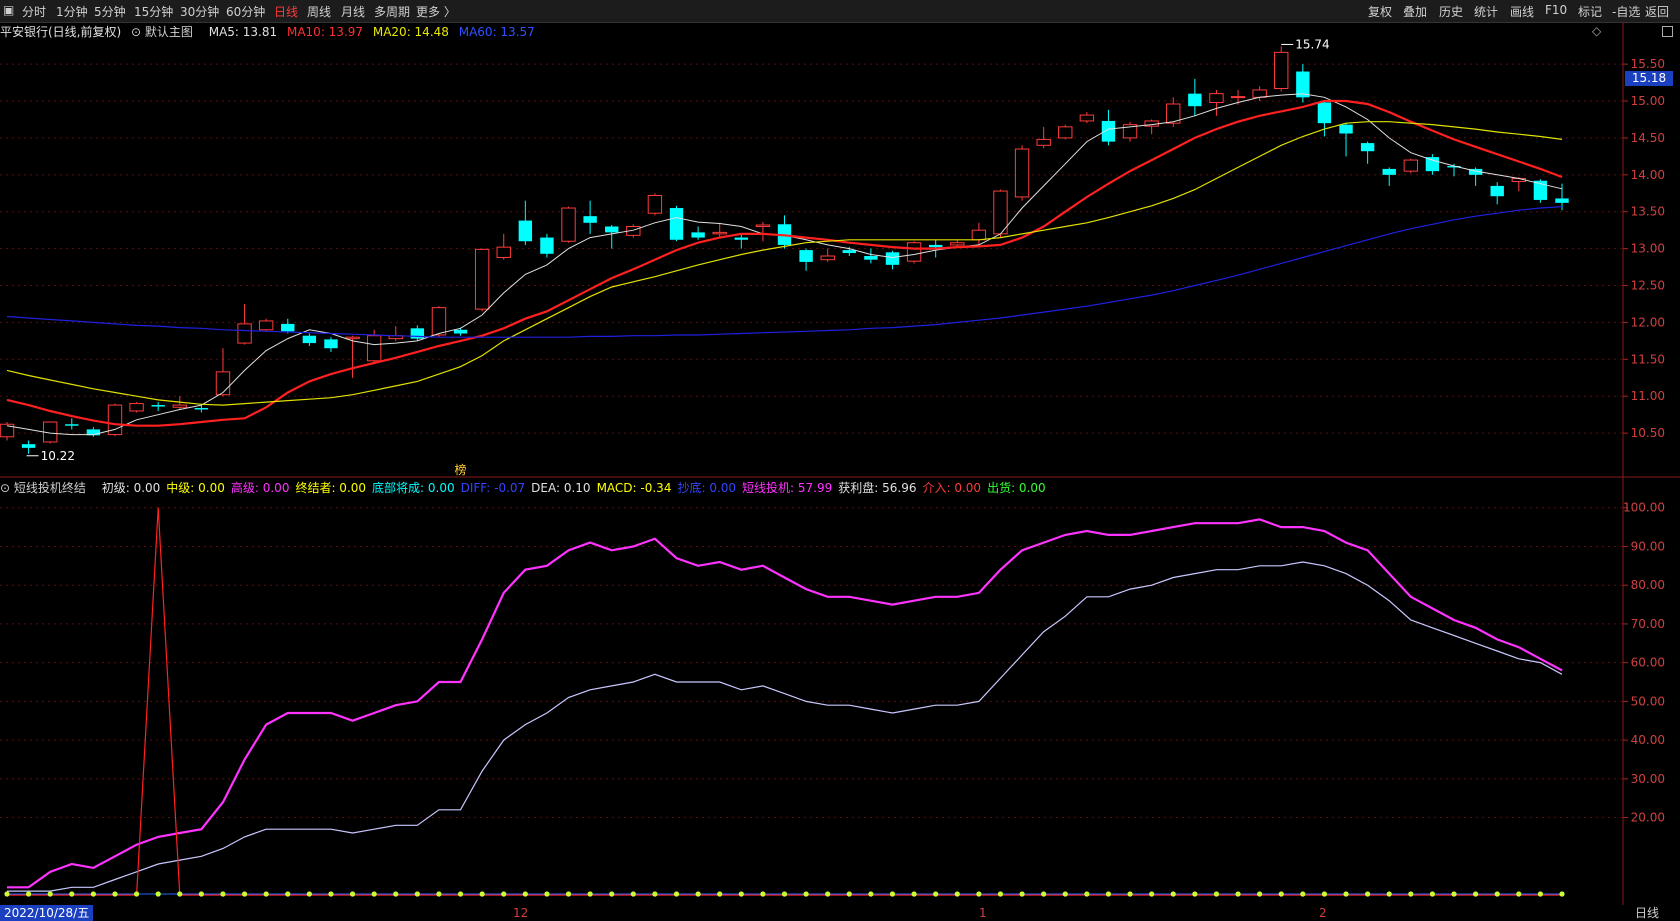 The image size is (1680, 921). What do you see at coordinates (1648, 624) in the screenshot?
I see `y-tick-label-lower: 70.00` at bounding box center [1648, 624].